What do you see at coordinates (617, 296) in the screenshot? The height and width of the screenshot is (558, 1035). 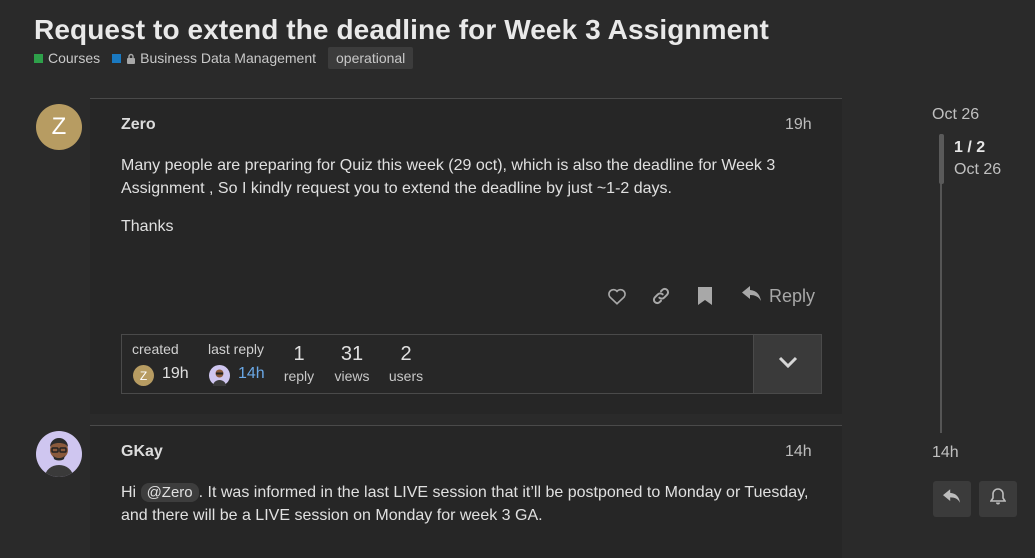 I see `like-icon` at bounding box center [617, 296].